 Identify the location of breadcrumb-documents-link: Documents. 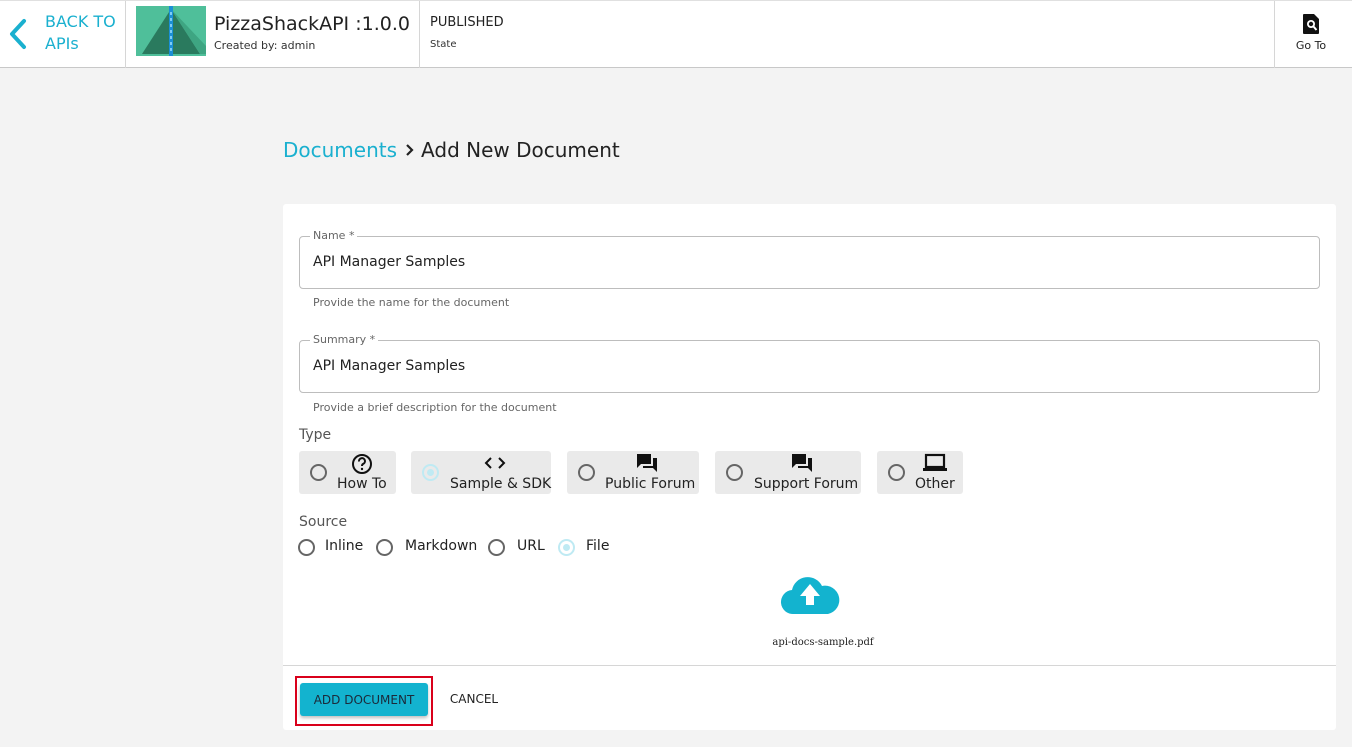
(340, 150).